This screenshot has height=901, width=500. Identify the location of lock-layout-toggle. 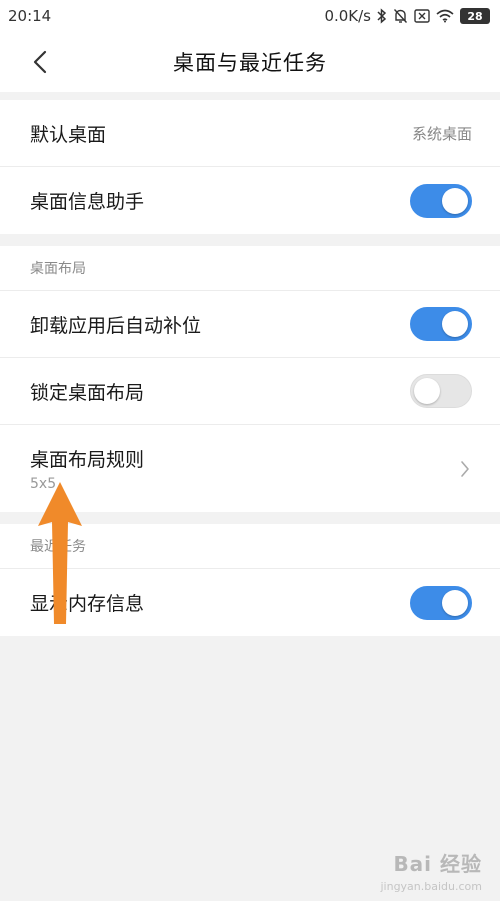
(441, 391).